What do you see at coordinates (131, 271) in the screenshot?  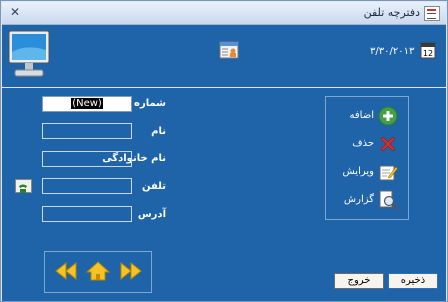 I see `next-record-icon` at bounding box center [131, 271].